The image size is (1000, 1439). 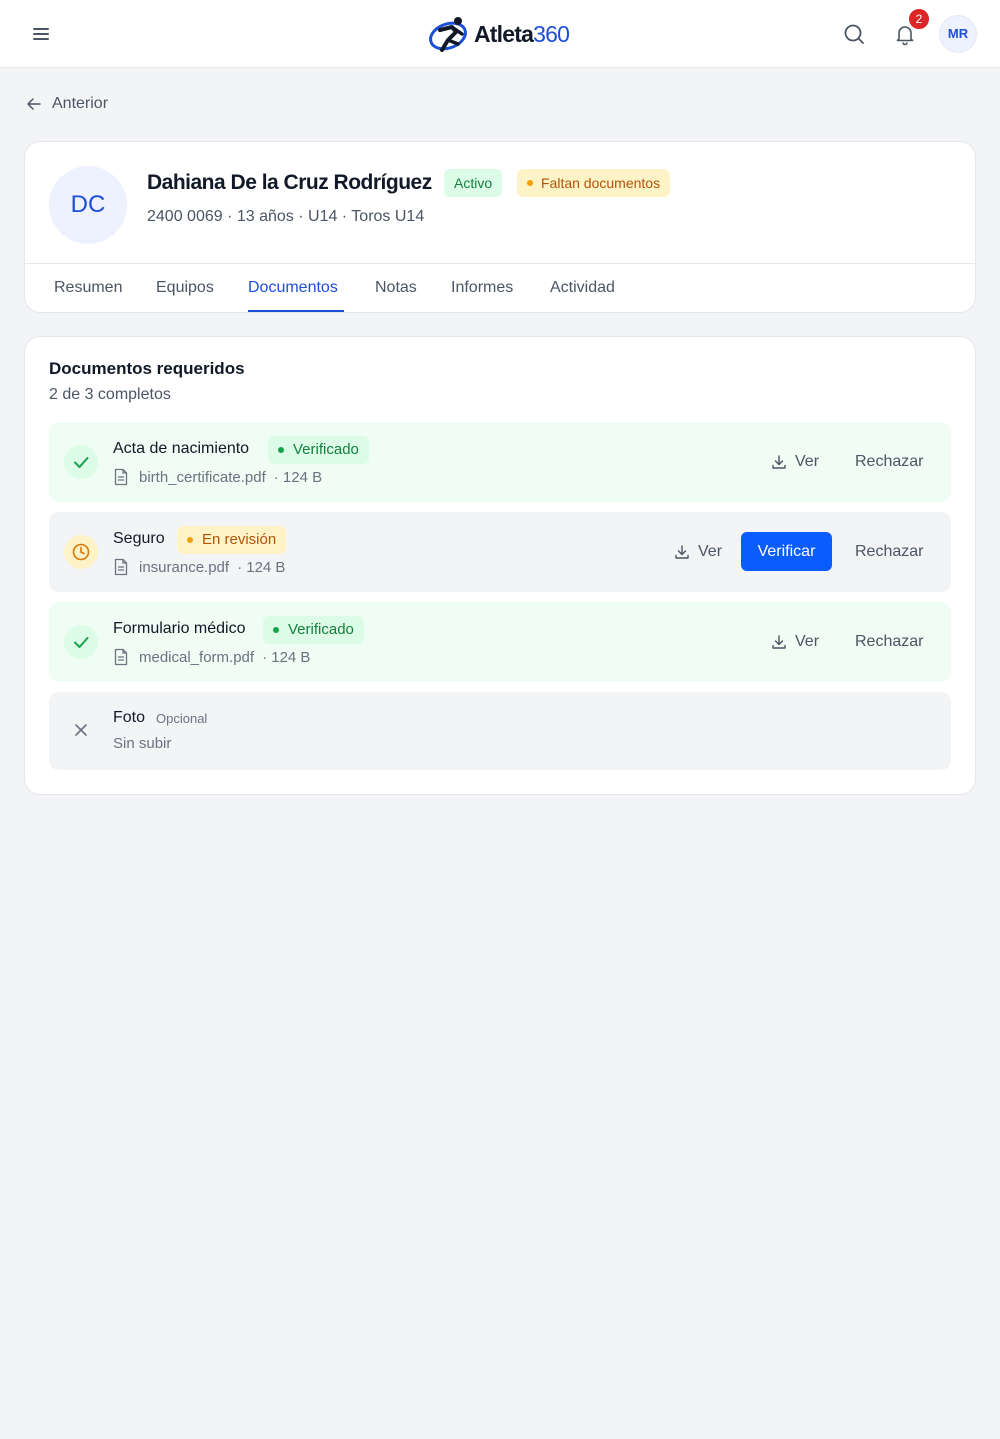 I want to click on document-file: insurance.pdf · 124 B, so click(x=199, y=567).